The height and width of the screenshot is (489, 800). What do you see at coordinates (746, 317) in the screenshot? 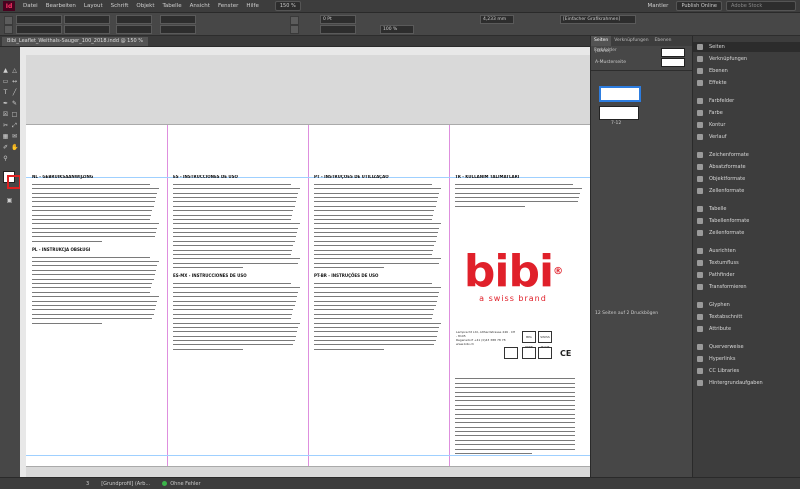
I see `side-panel-textabschnitt: Textabschnitt` at bounding box center [746, 317].